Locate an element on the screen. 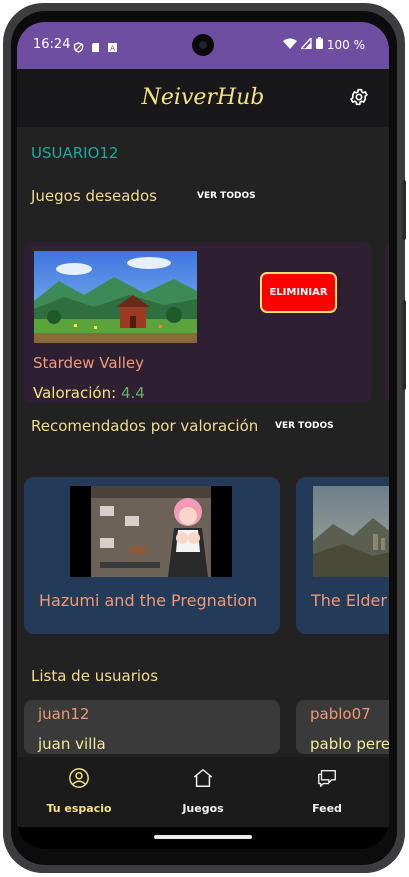 The height and width of the screenshot is (877, 409). rating-label: Valoración: is located at coordinates (75, 393).